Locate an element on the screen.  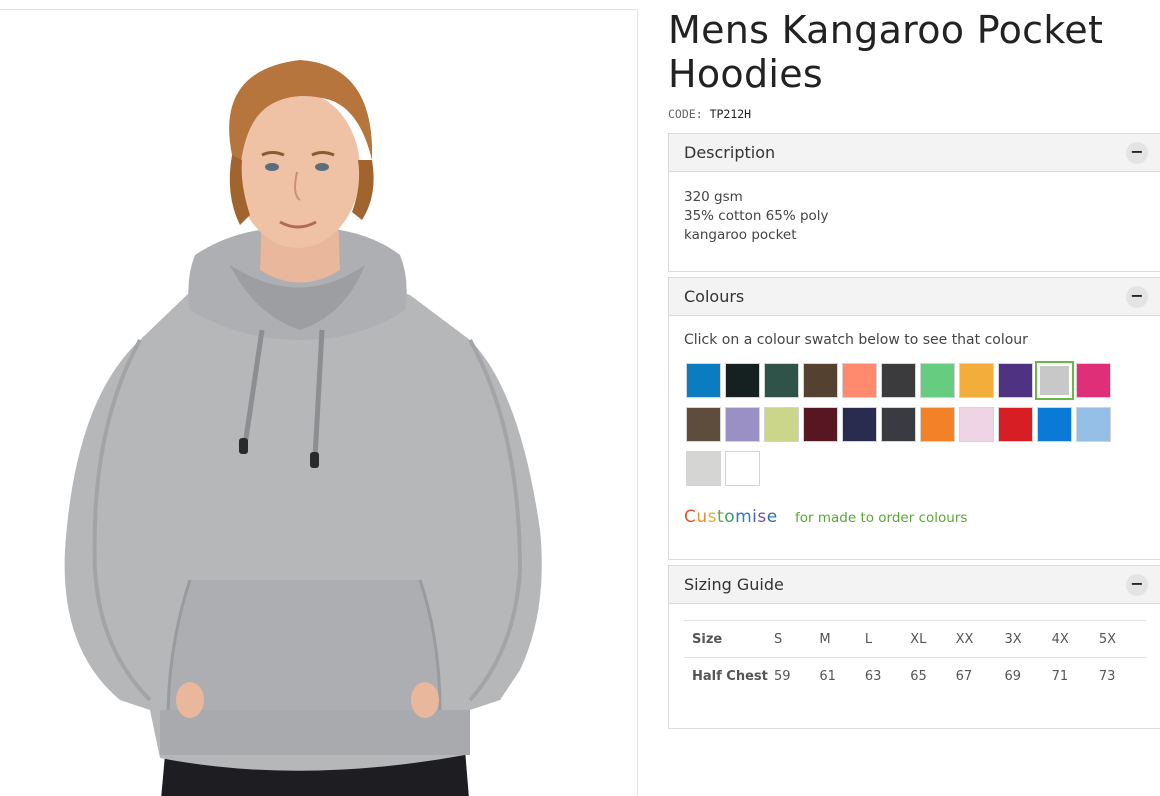
sizing-guide-collapse-button: − is located at coordinates (1137, 585).